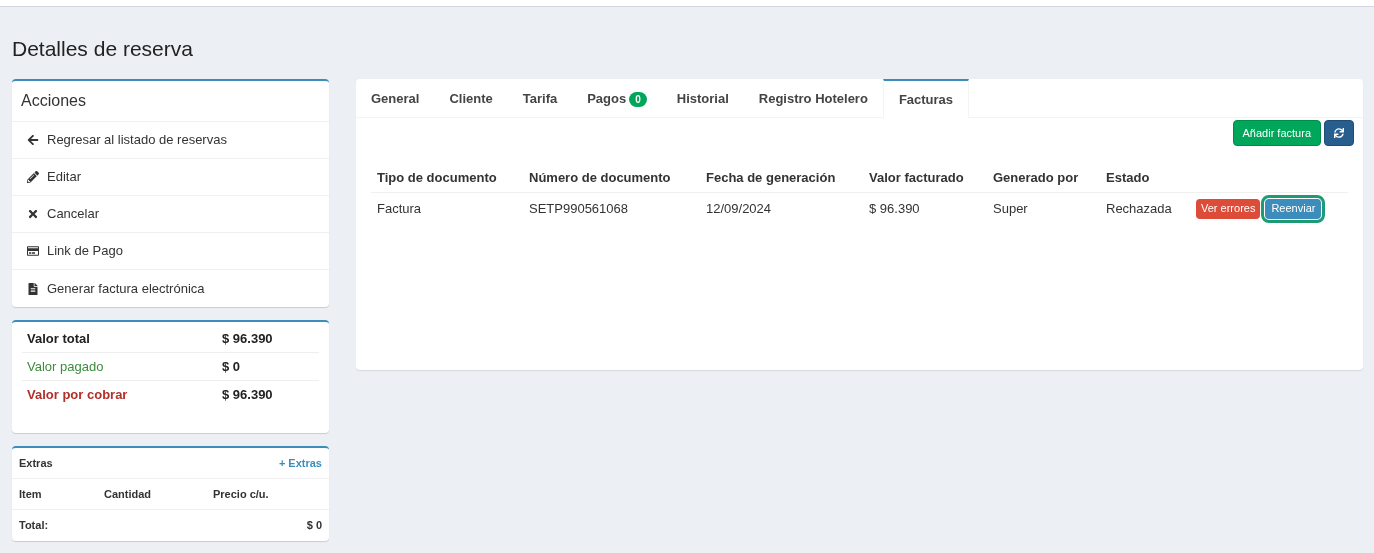 The image size is (1374, 553). What do you see at coordinates (34, 526) in the screenshot?
I see `total-label: Total:` at bounding box center [34, 526].